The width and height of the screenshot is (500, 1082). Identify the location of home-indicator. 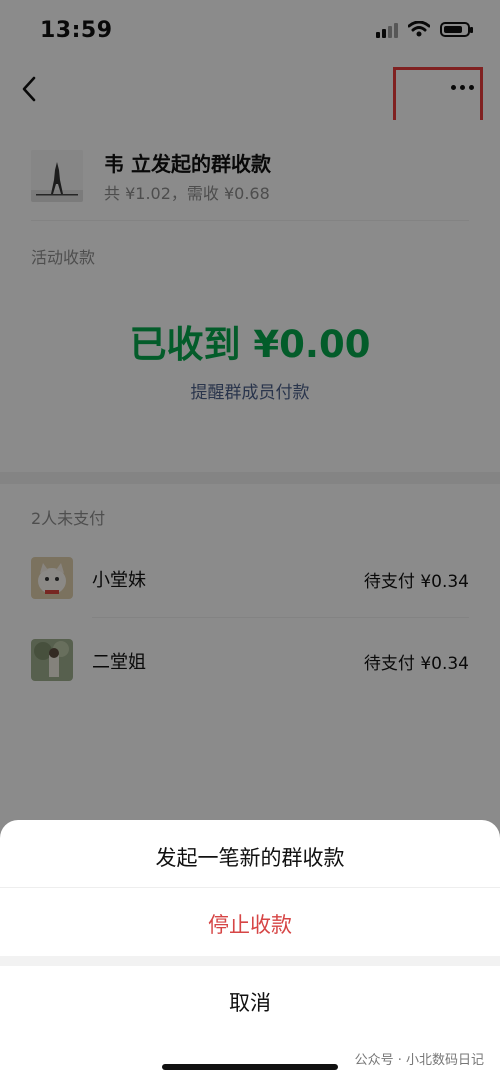
(250, 1067).